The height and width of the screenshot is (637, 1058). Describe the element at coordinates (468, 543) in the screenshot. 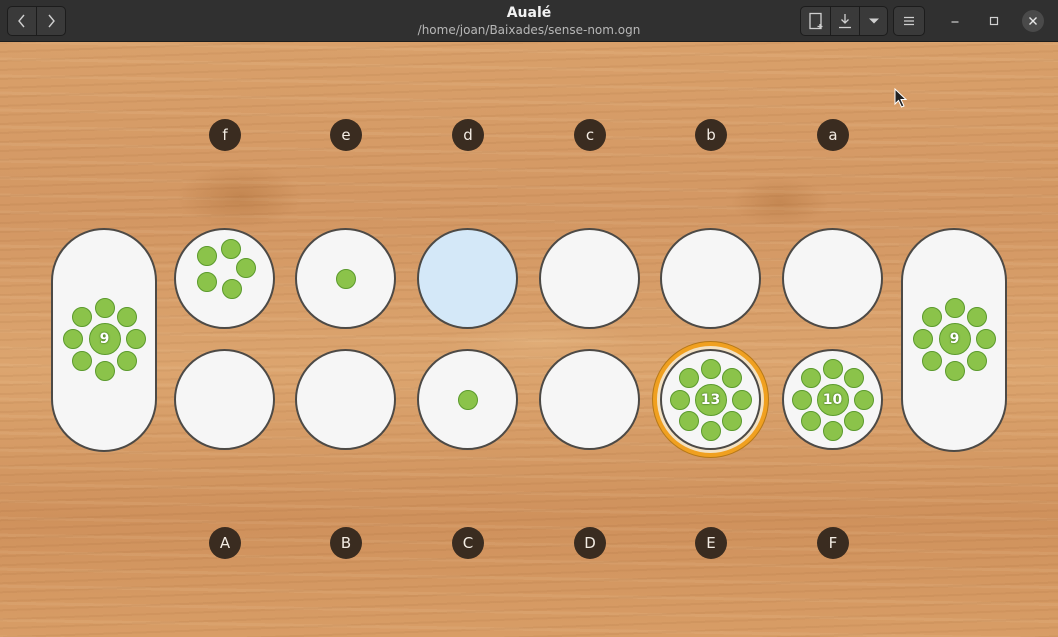

I see `pit-label-bottom: C` at that location.